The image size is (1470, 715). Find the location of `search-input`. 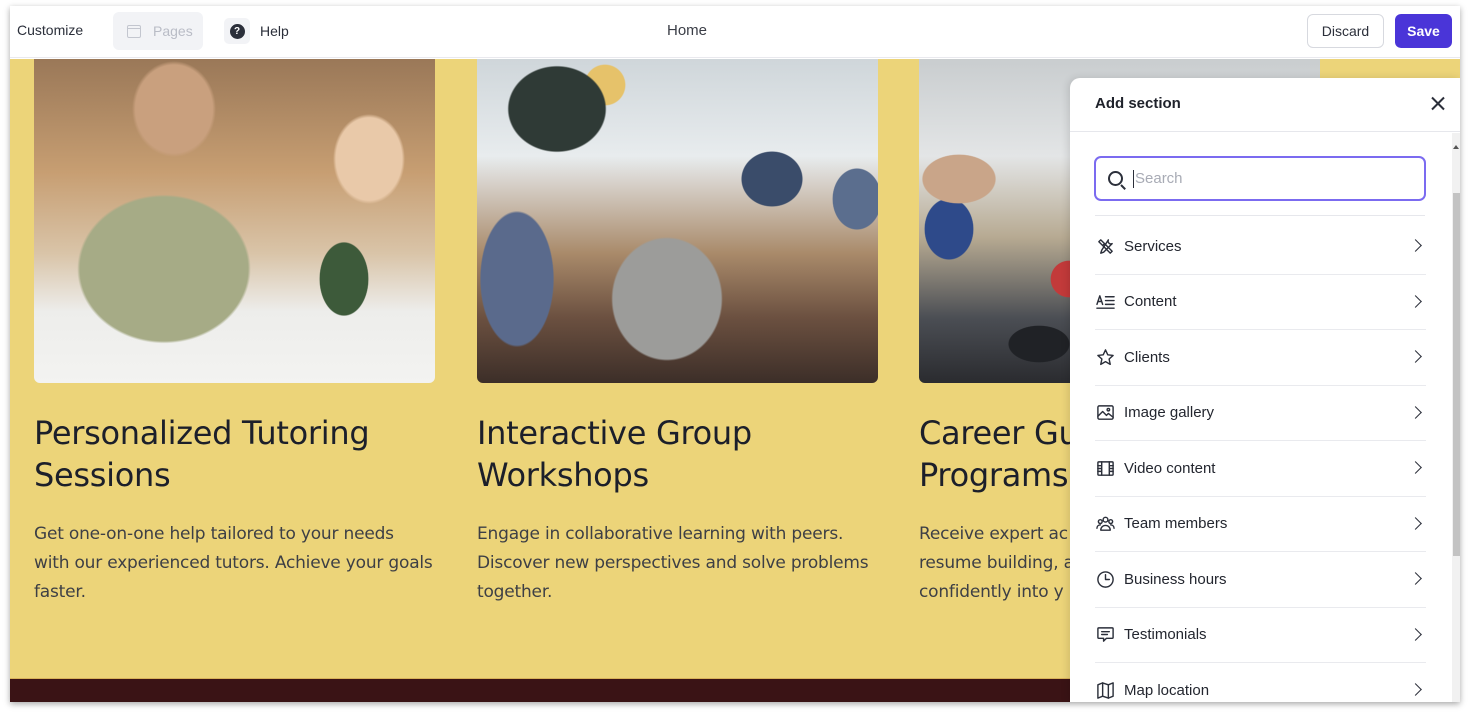

search-input is located at coordinates (1268, 178).